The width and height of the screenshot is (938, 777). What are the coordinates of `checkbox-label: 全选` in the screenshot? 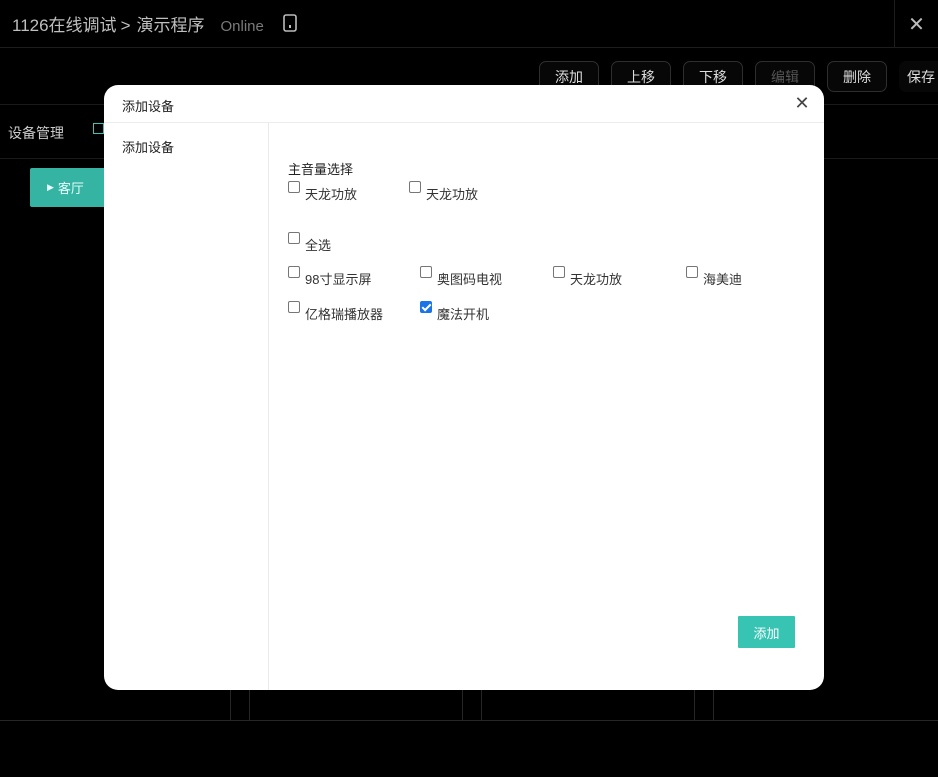 It's located at (318, 245).